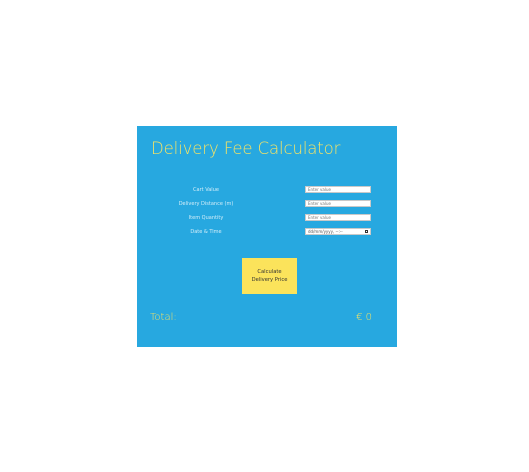  I want to click on date-time-row: Date & Time dd/mm/yyyy, --:--, so click(267, 232).